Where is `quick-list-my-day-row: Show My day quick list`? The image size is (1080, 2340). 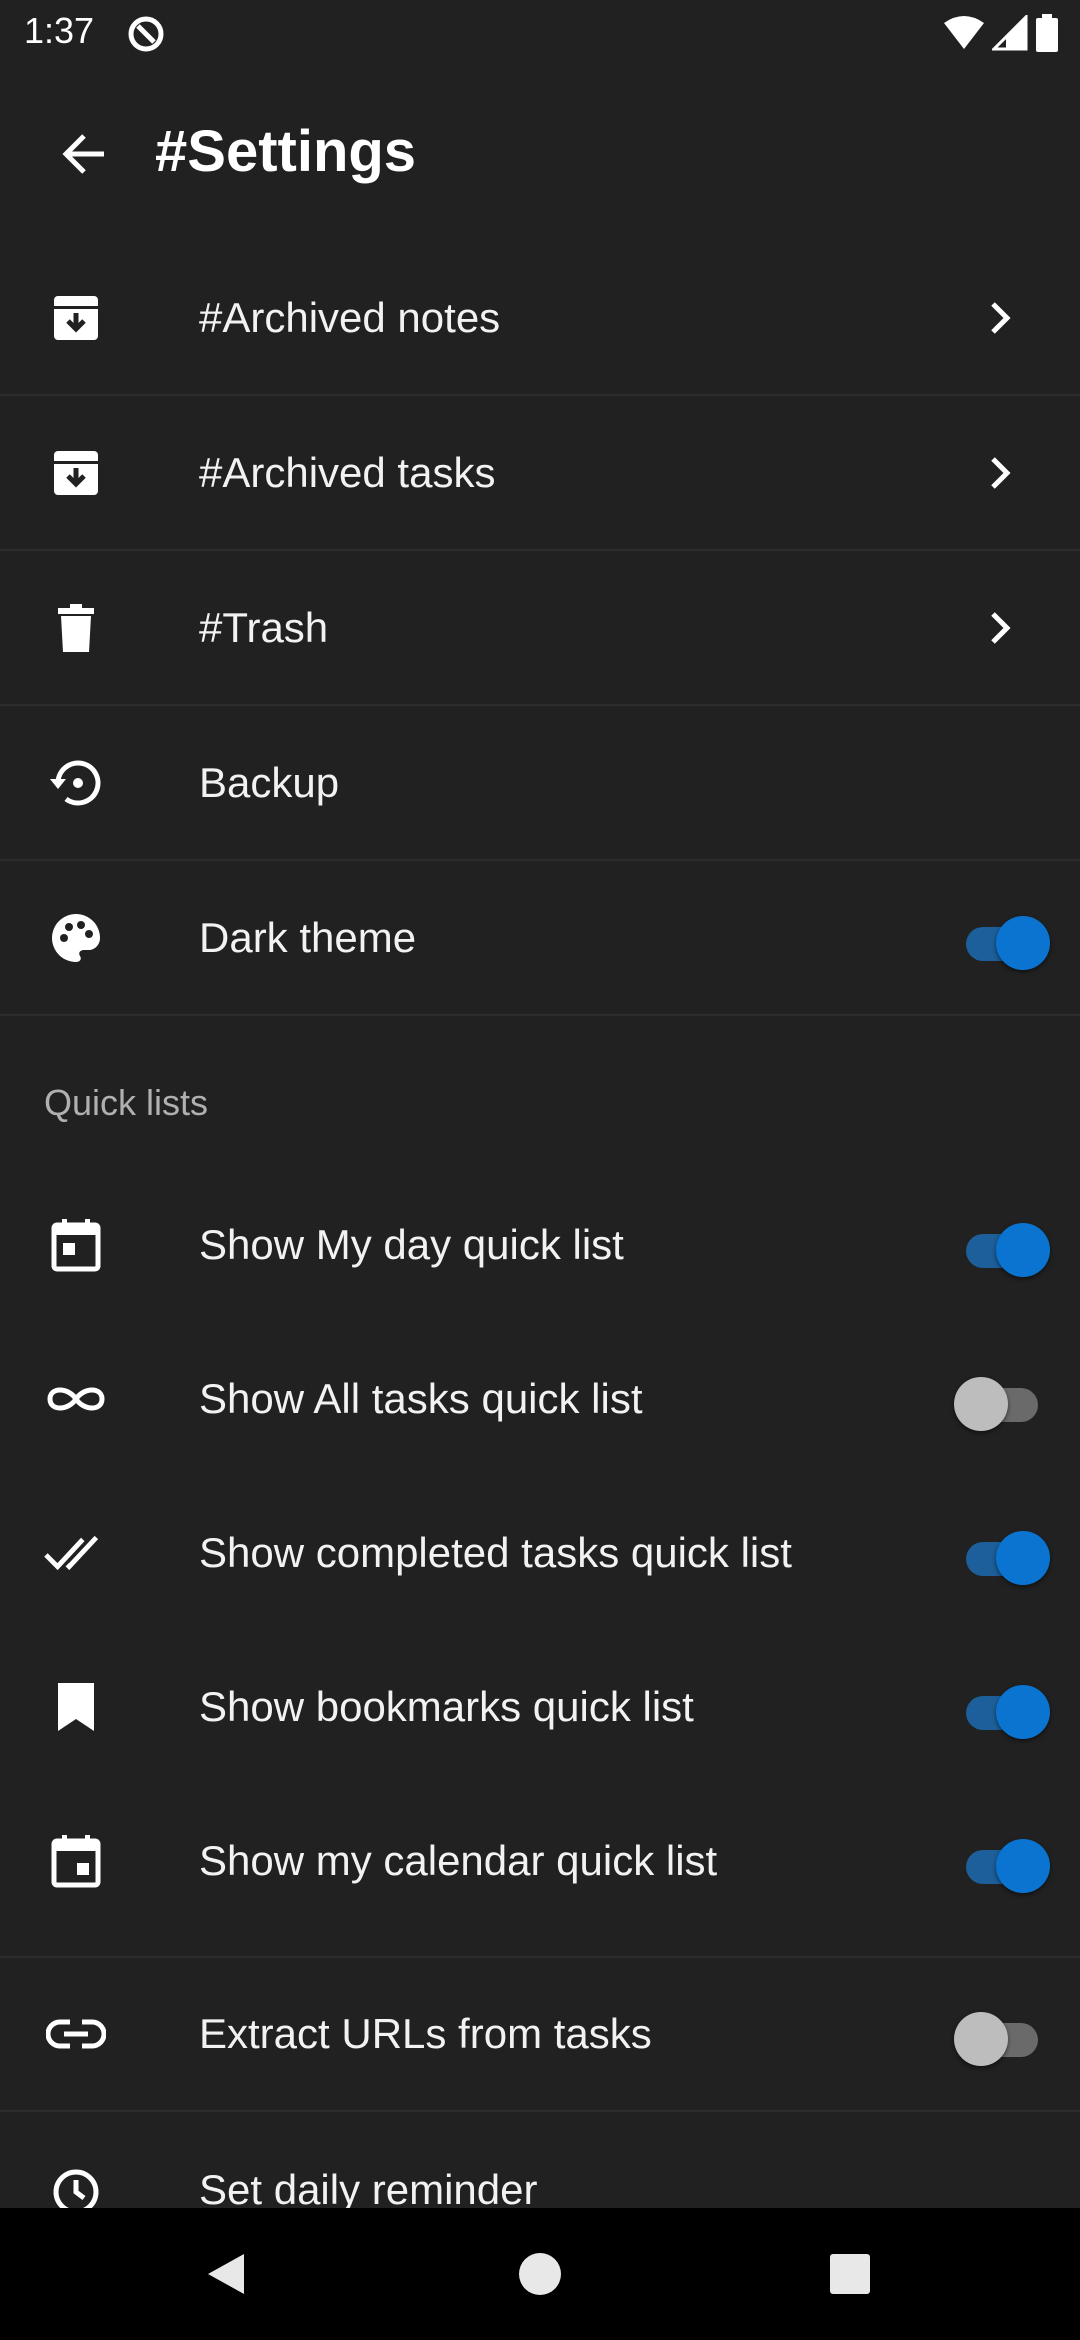 quick-list-my-day-row: Show My day quick list is located at coordinates (540, 1245).